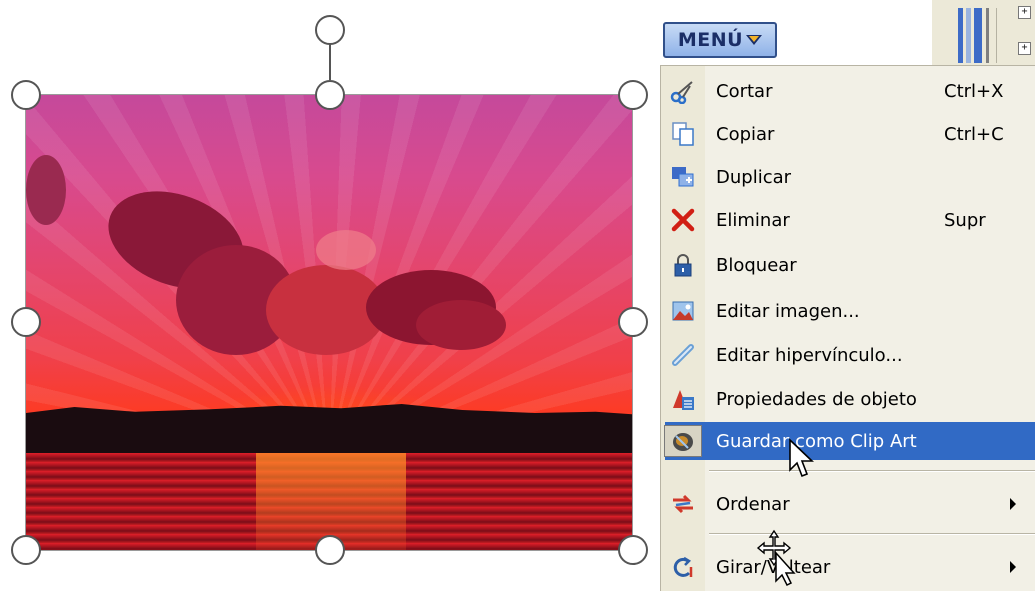 The height and width of the screenshot is (591, 1035). I want to click on mouse-pointer-icon, so click(801, 458).